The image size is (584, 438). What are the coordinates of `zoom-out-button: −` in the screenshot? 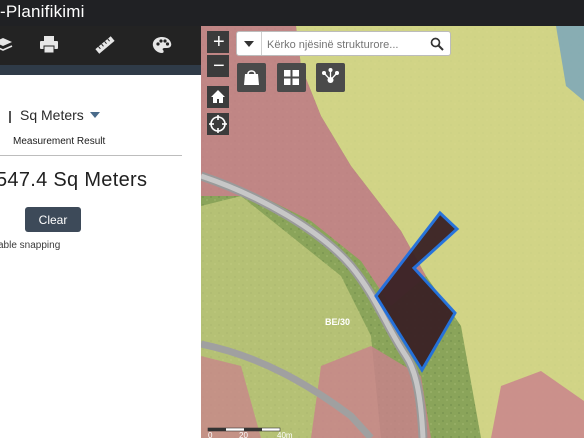 It's located at (218, 66).